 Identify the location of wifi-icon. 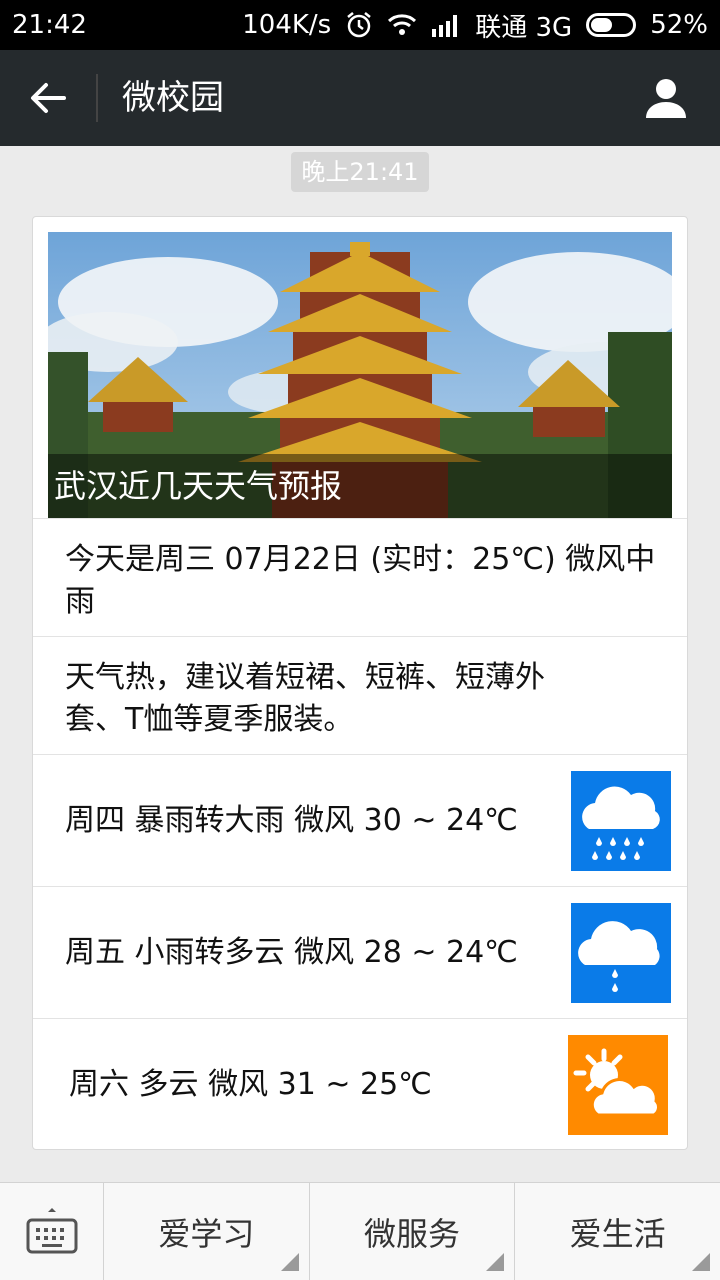
(402, 25).